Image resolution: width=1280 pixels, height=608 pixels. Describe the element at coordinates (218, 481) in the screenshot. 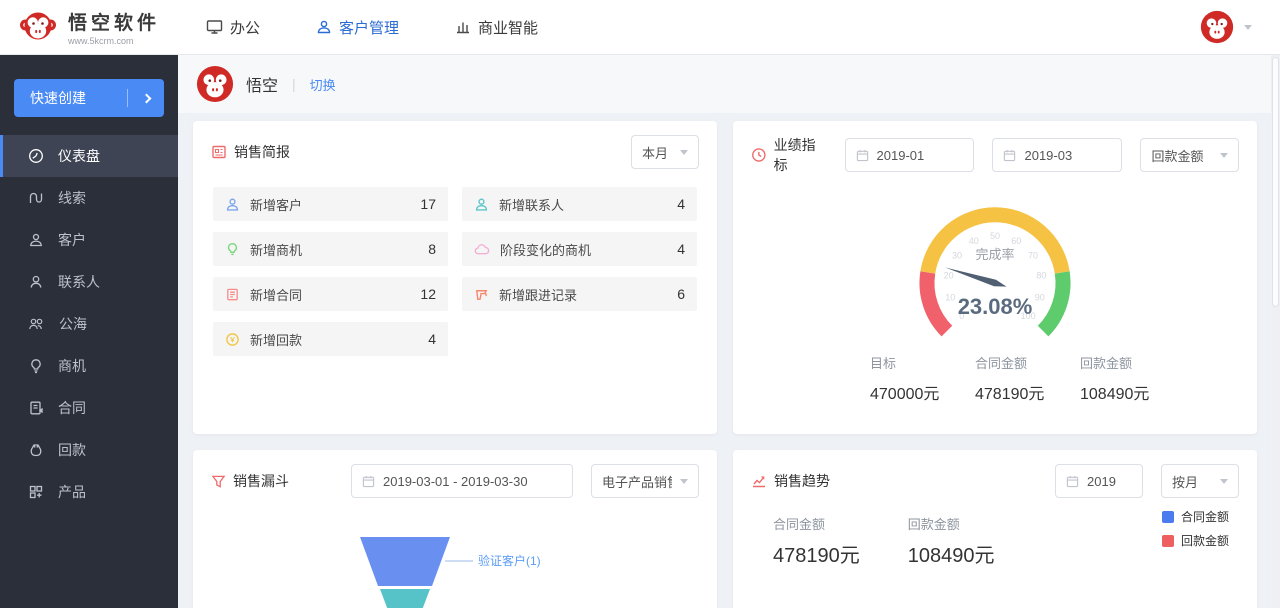

I see `funnel-icon` at that location.